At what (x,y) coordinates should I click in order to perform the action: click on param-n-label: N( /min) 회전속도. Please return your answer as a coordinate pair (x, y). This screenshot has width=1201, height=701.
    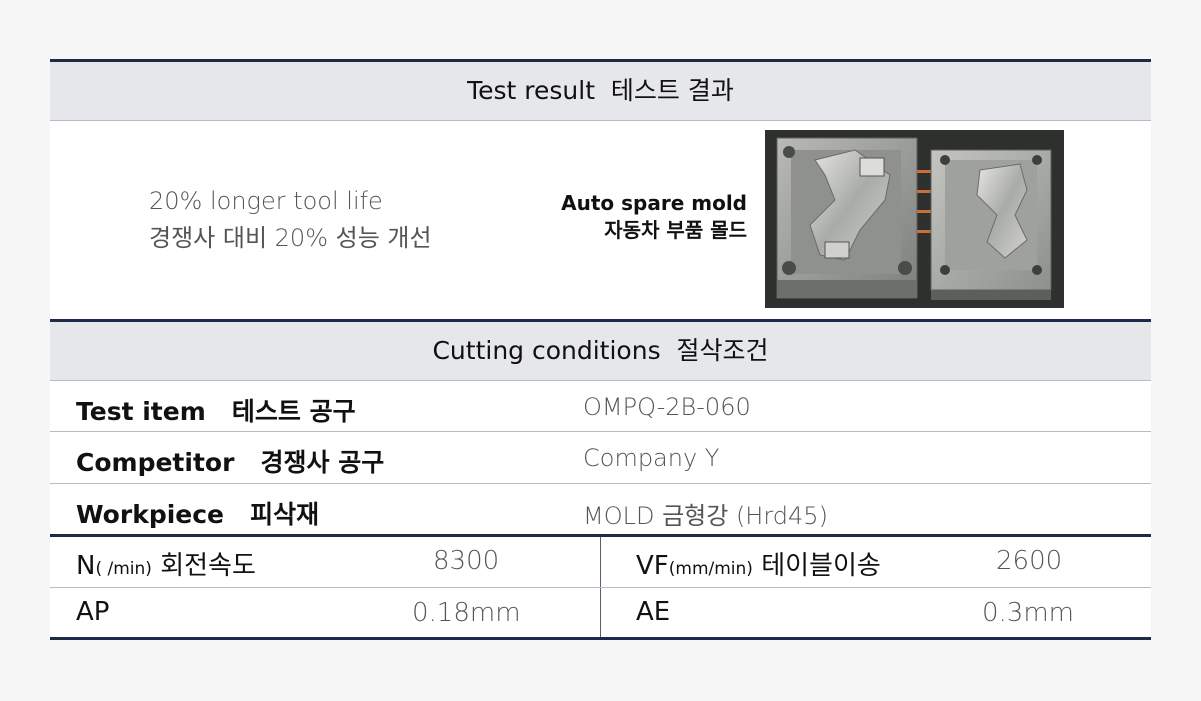
    Looking at the image, I should click on (166, 563).